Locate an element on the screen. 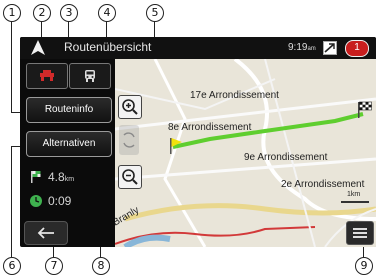  notification-badge: 1 is located at coordinates (357, 48).